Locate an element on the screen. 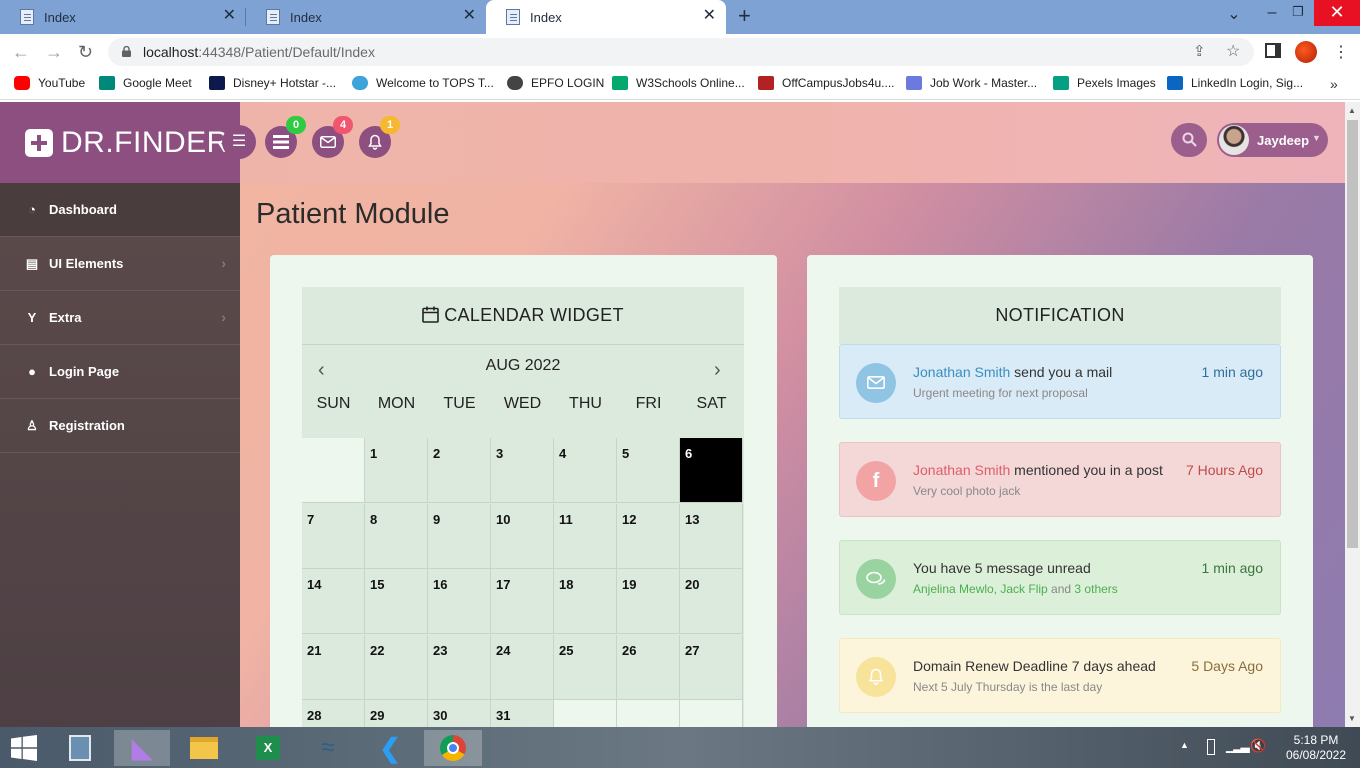 This screenshot has height=768, width=1360. sidebar-item-ui-elements: ▤ UI Elements › is located at coordinates (120, 264).